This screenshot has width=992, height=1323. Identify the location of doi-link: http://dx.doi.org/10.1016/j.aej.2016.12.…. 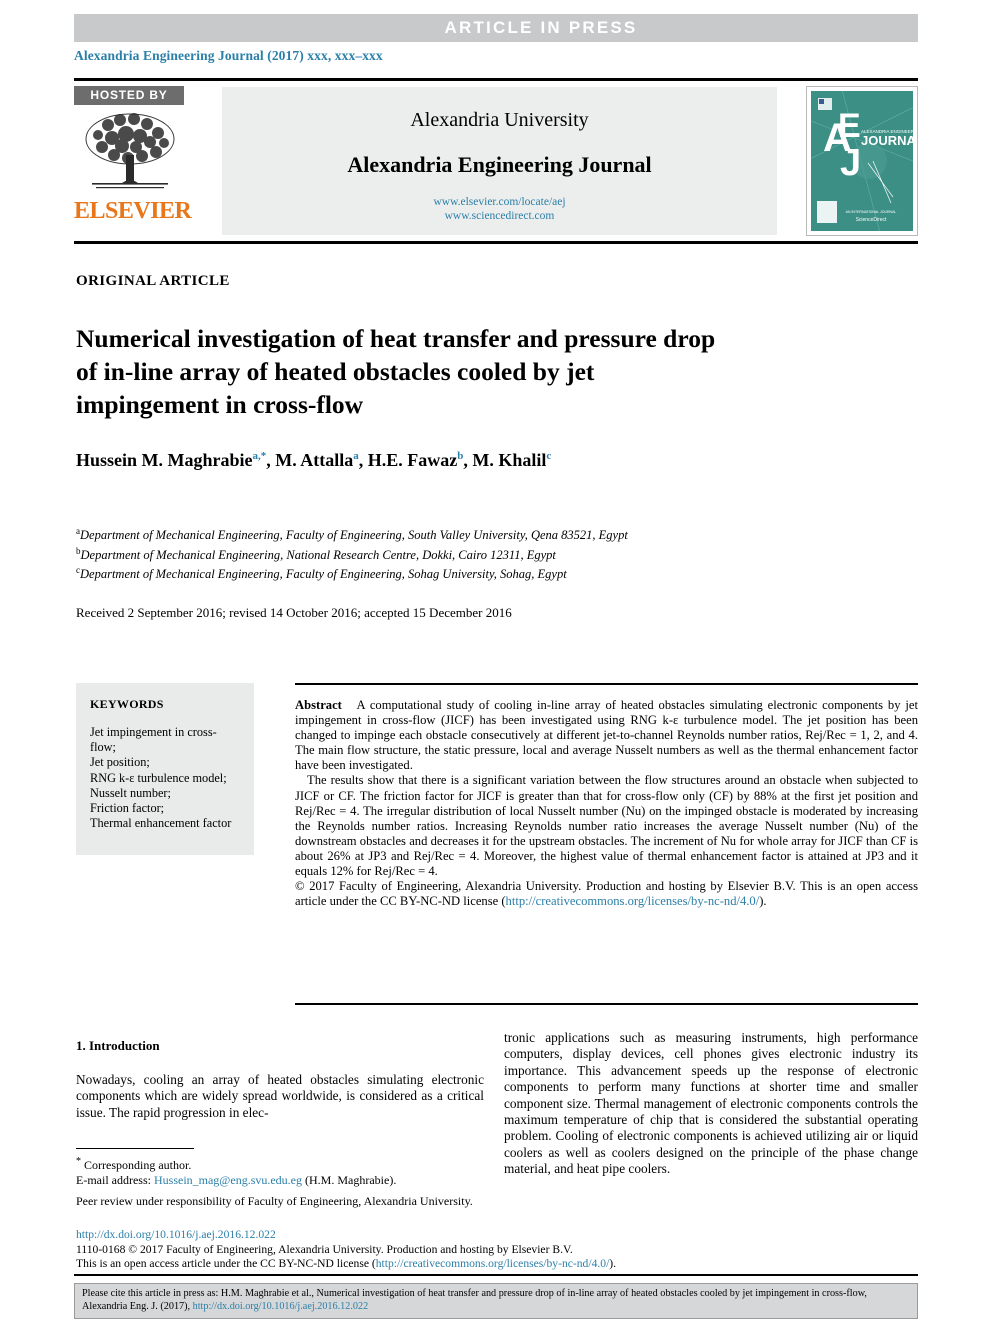
(501, 1235).